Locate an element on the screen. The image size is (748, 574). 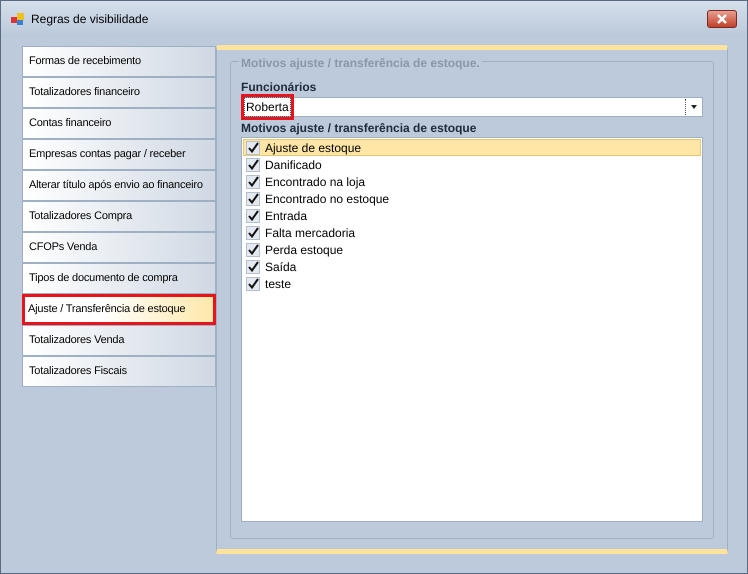
app-icon is located at coordinates (18, 19).